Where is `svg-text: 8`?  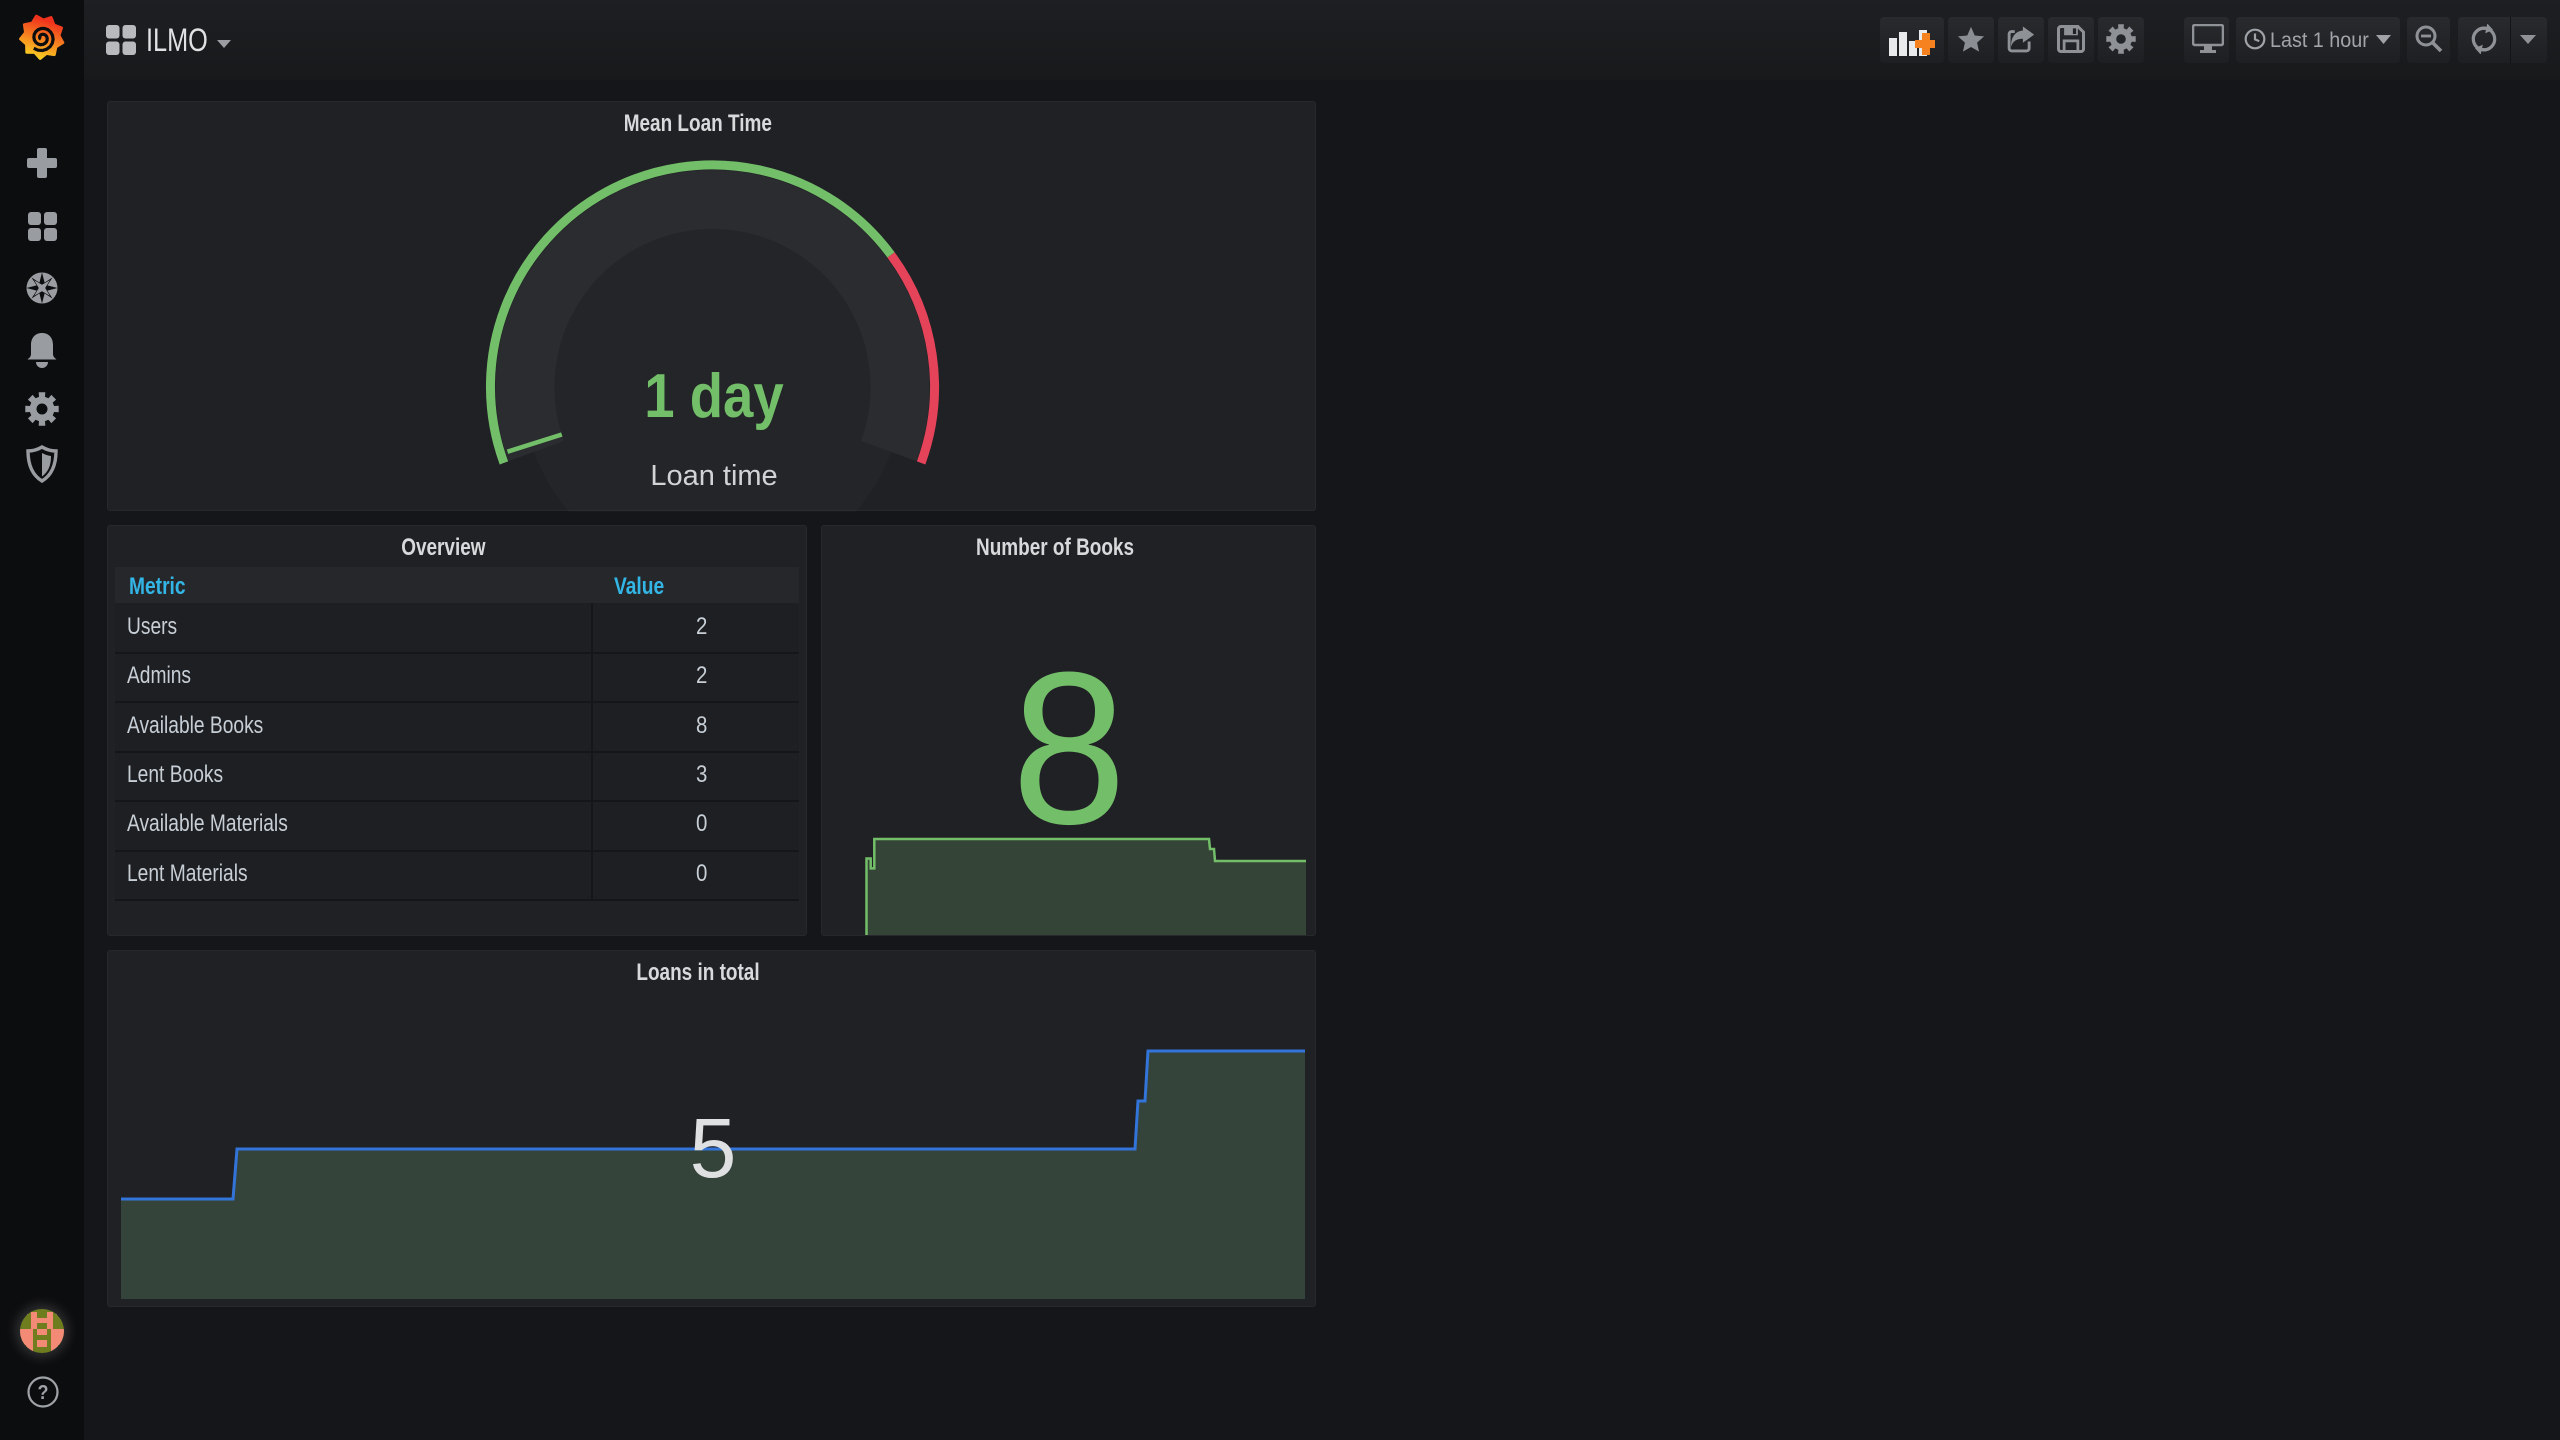 svg-text: 8 is located at coordinates (1069, 747).